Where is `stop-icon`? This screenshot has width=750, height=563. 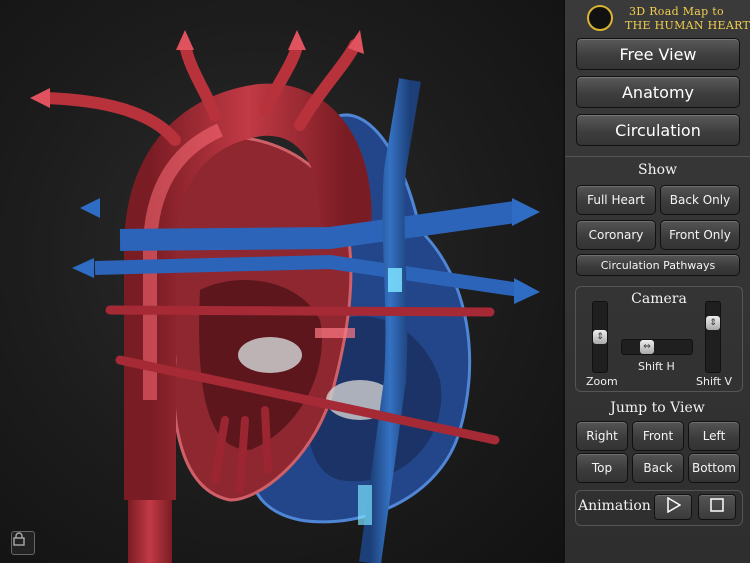 stop-icon is located at coordinates (717, 507).